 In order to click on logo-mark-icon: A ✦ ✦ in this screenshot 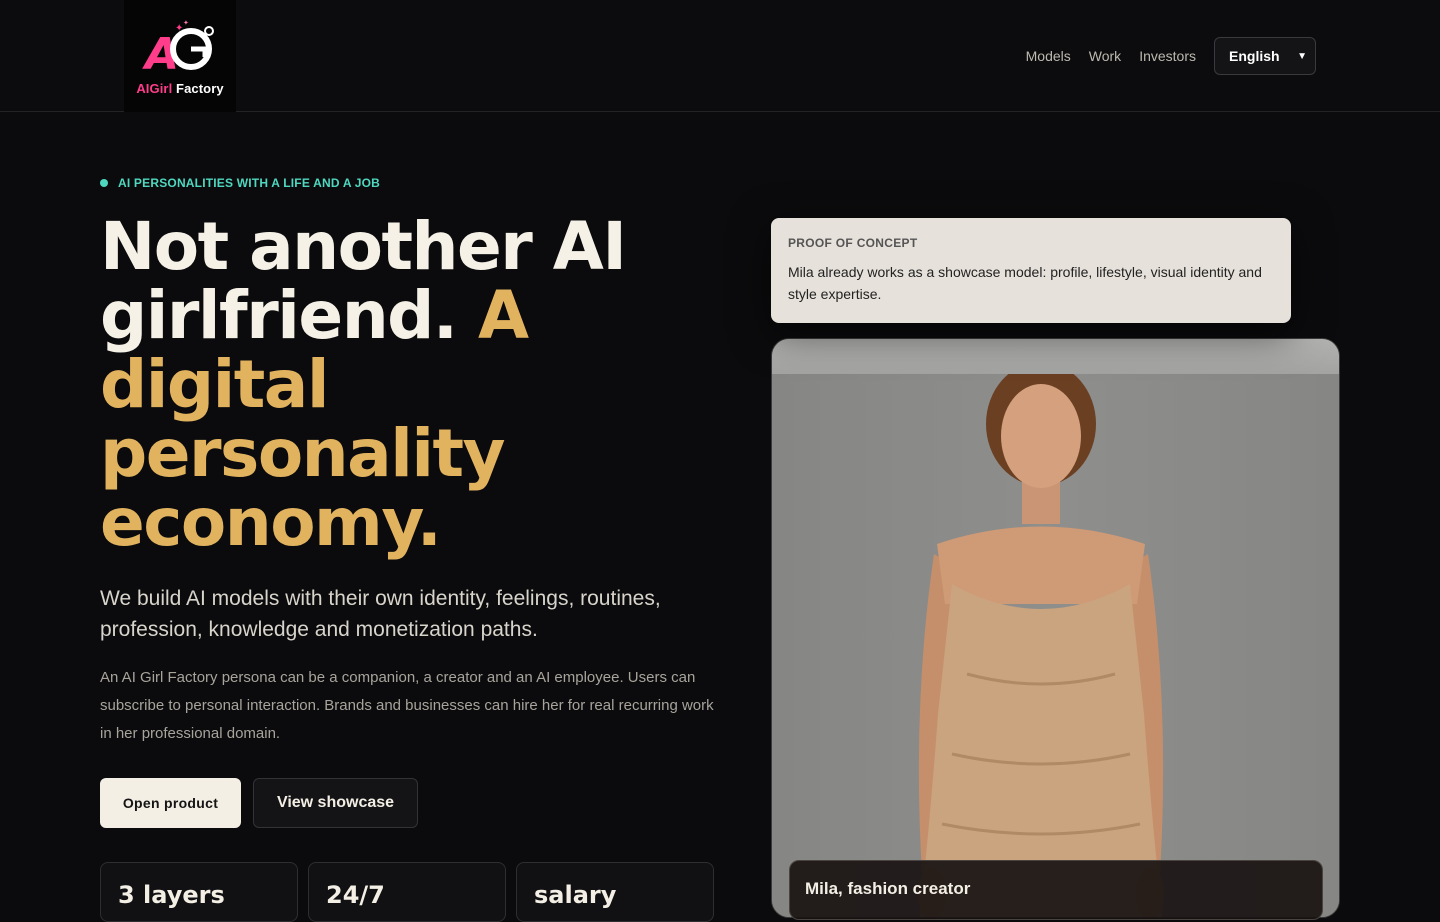, I will do `click(178, 49)`.